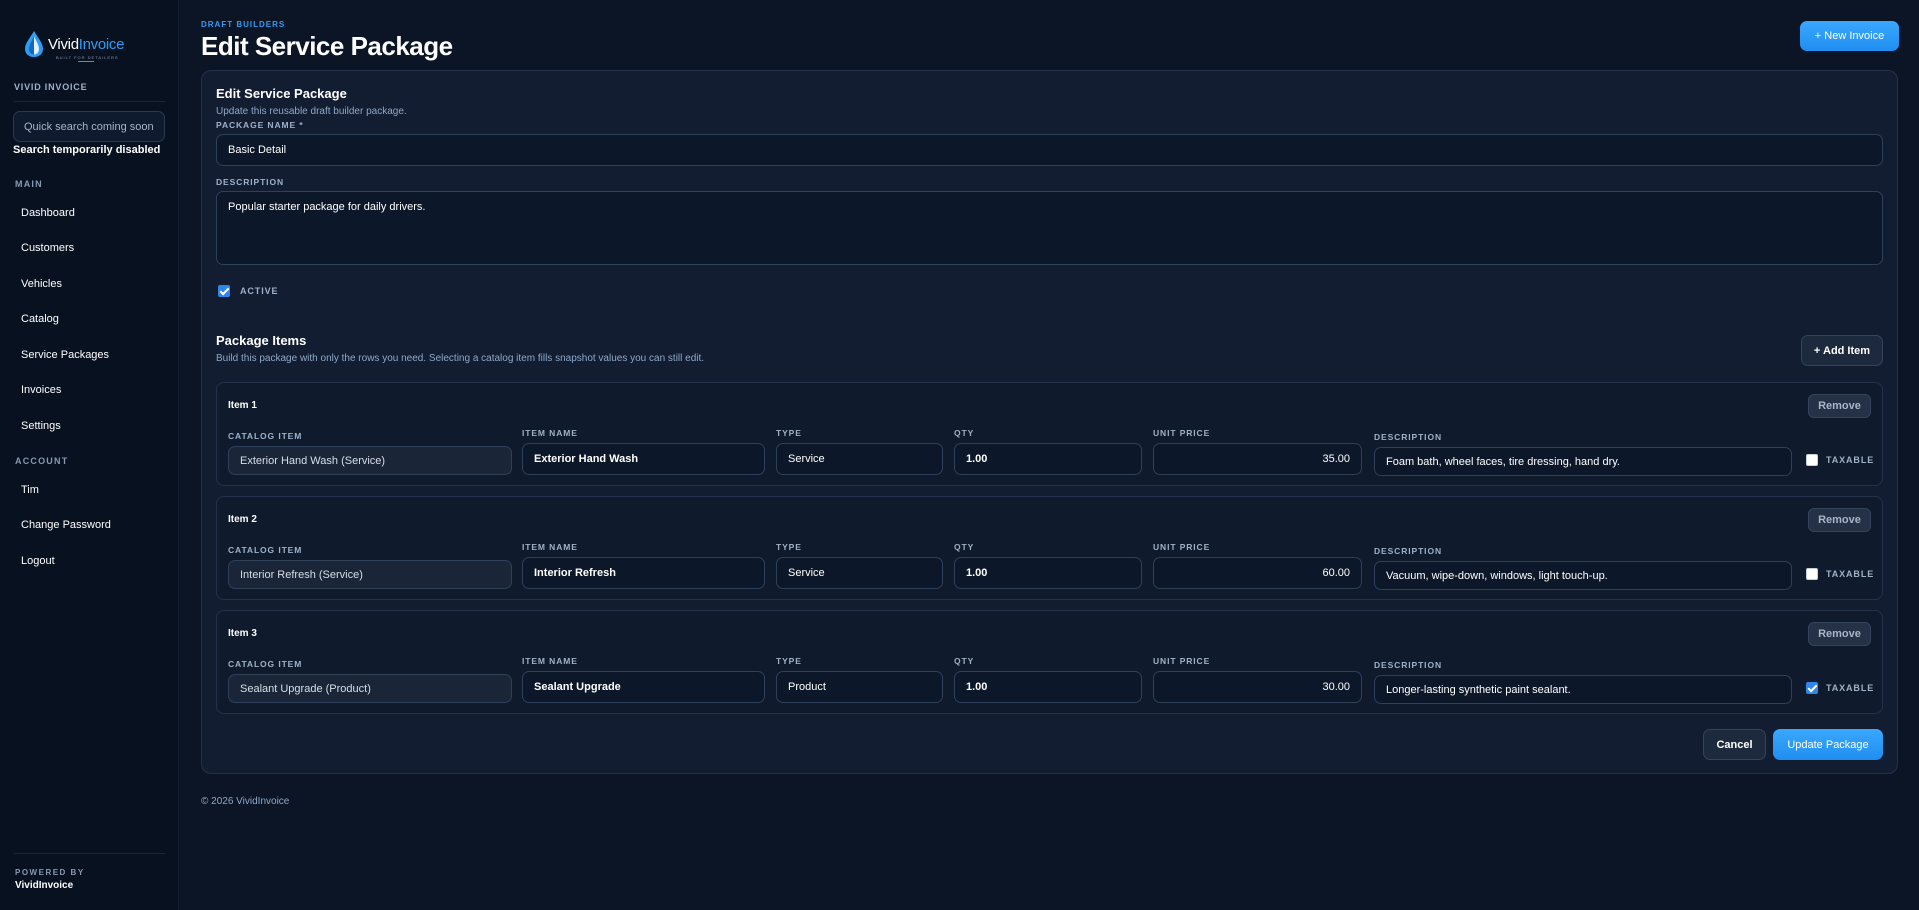 This screenshot has height=910, width=1919. What do you see at coordinates (250, 182) in the screenshot?
I see `description-label: DESCRIPTION` at bounding box center [250, 182].